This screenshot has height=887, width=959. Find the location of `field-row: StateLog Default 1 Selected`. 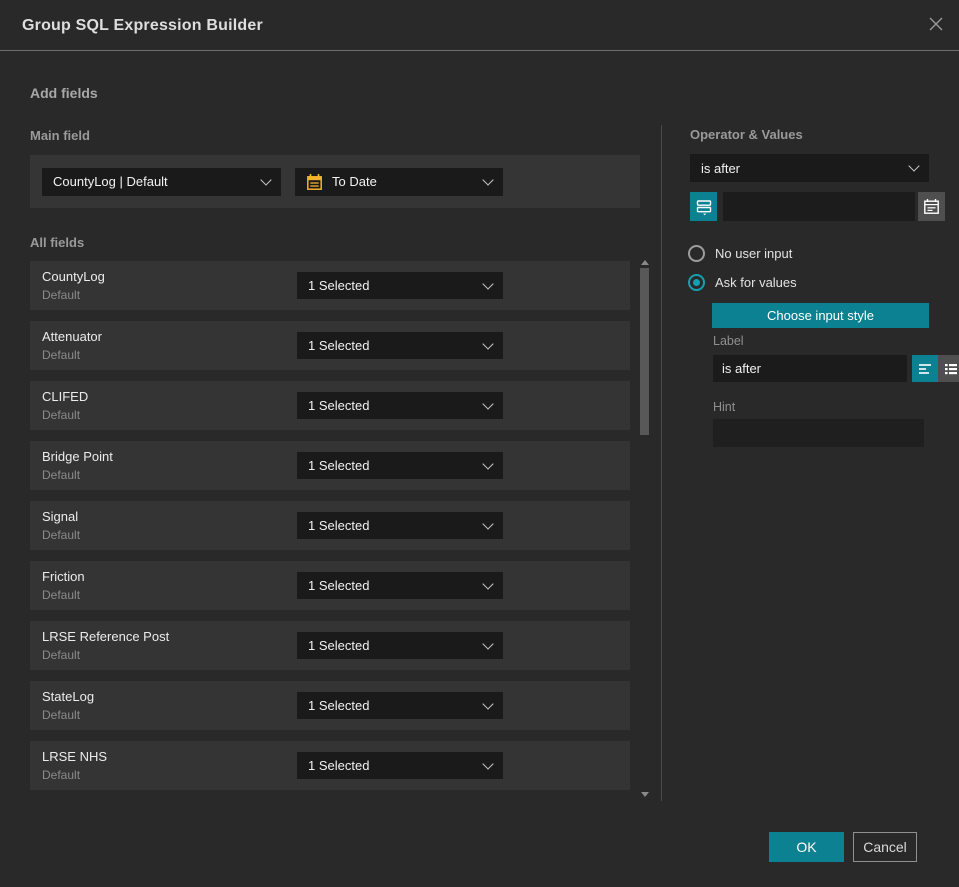

field-row: StateLog Default 1 Selected is located at coordinates (330, 705).